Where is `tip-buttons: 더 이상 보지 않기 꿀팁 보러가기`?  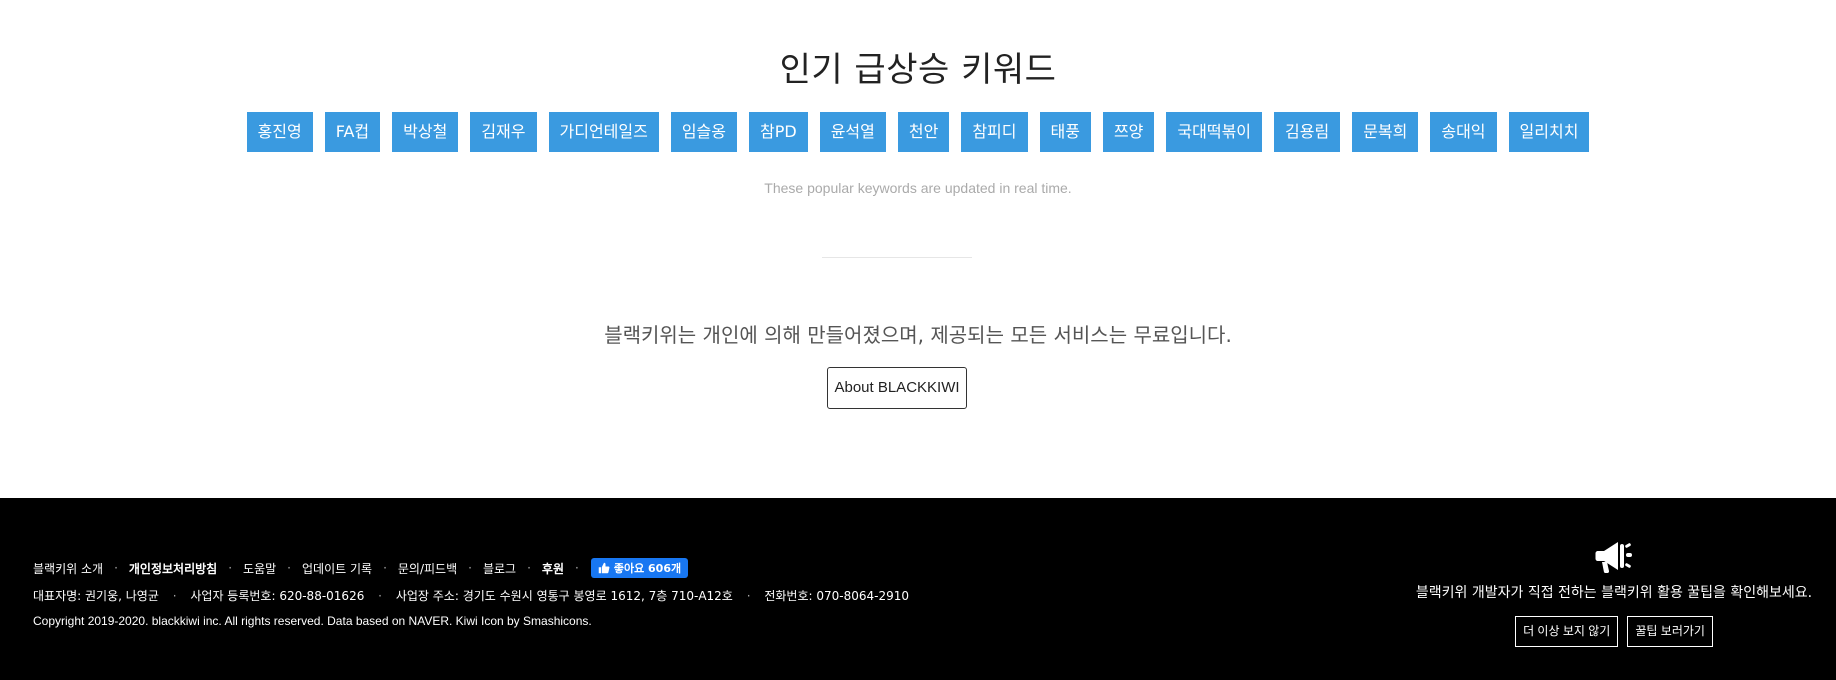 tip-buttons: 더 이상 보지 않기 꿀팁 보러가기 is located at coordinates (1614, 631).